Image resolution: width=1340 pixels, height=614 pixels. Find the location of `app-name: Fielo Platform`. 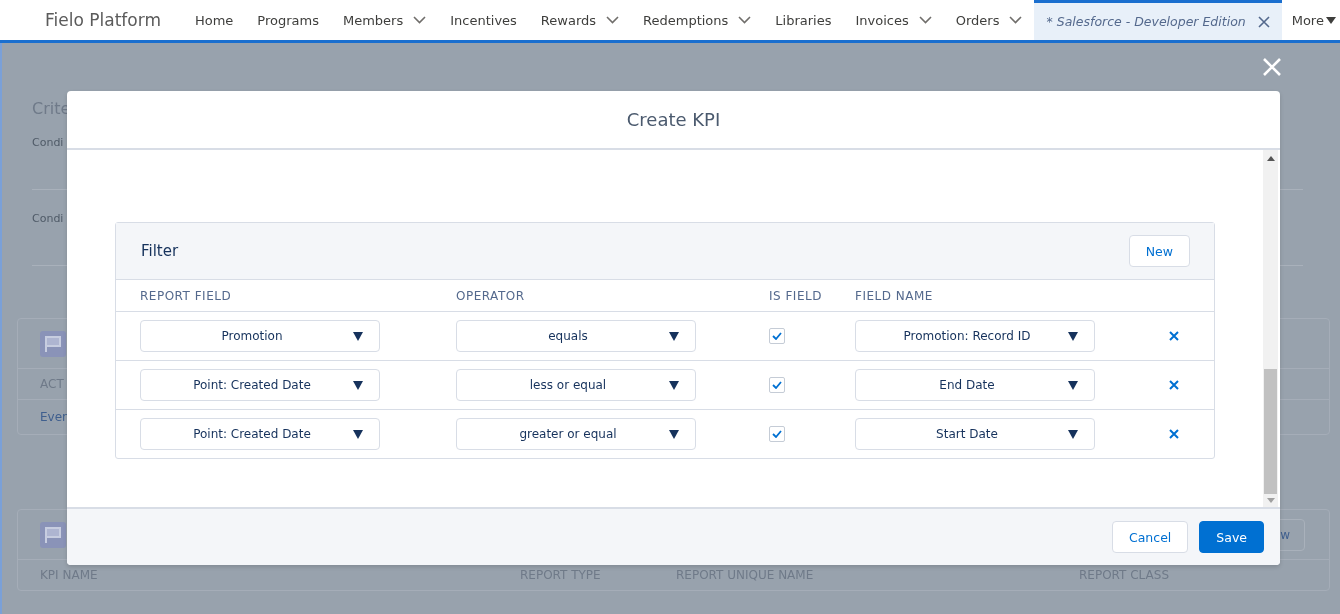

app-name: Fielo Platform is located at coordinates (103, 20).